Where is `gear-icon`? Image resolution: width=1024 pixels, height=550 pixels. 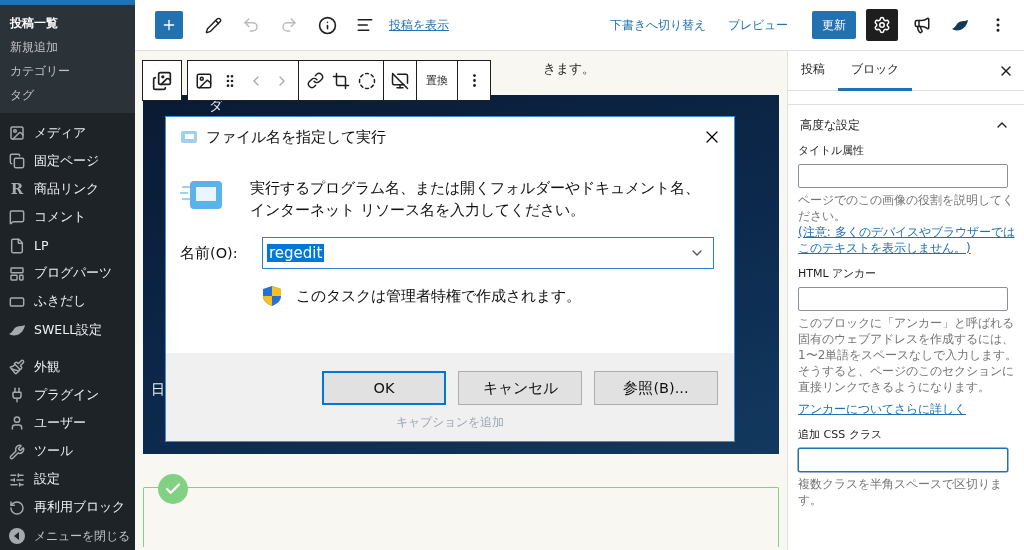
gear-icon is located at coordinates (882, 25).